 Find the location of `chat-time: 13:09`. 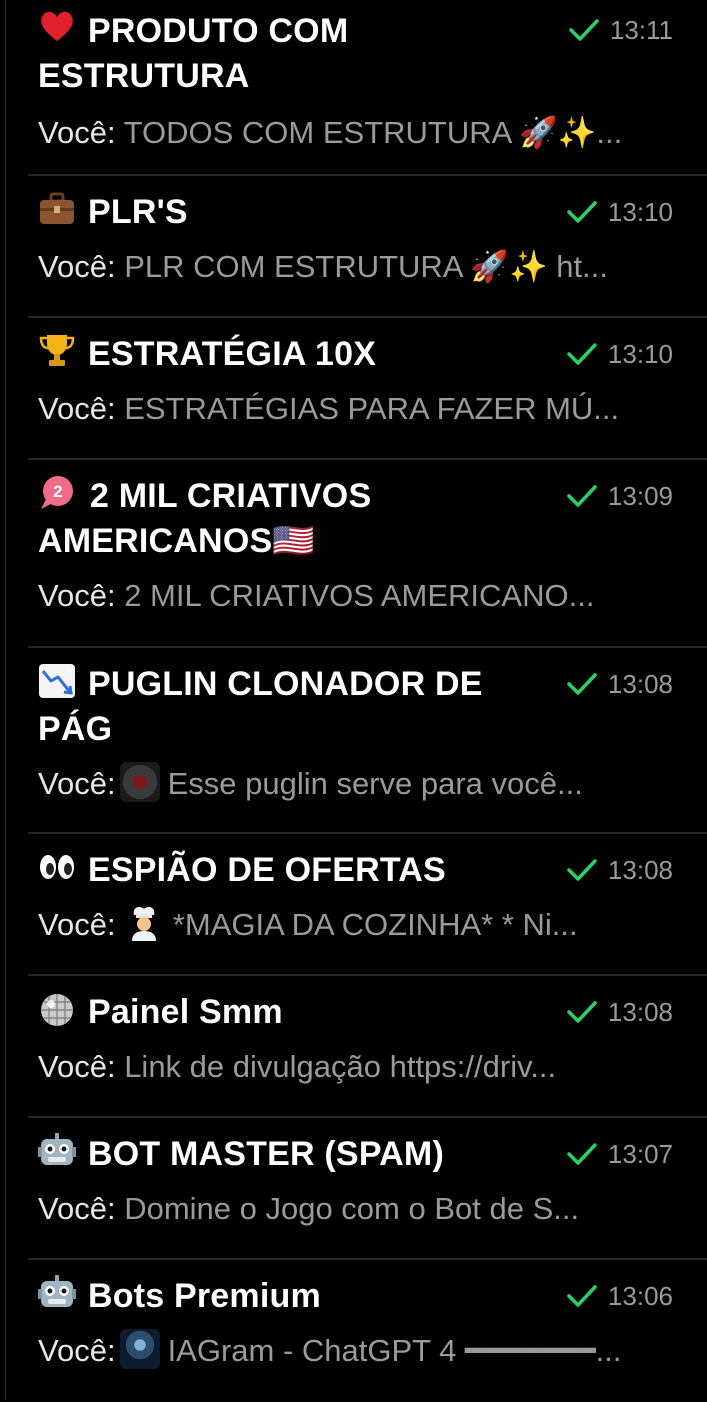

chat-time: 13:09 is located at coordinates (640, 496).